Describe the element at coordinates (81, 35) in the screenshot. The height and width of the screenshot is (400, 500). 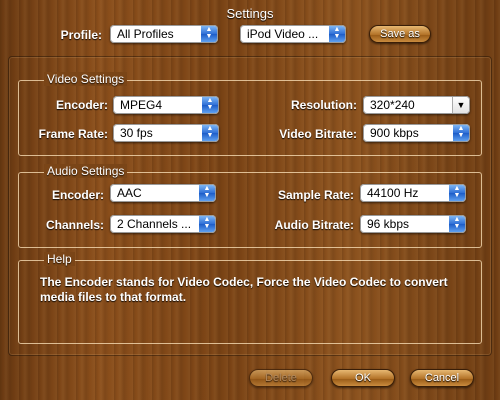
I see `profile-label: Profile:` at that location.